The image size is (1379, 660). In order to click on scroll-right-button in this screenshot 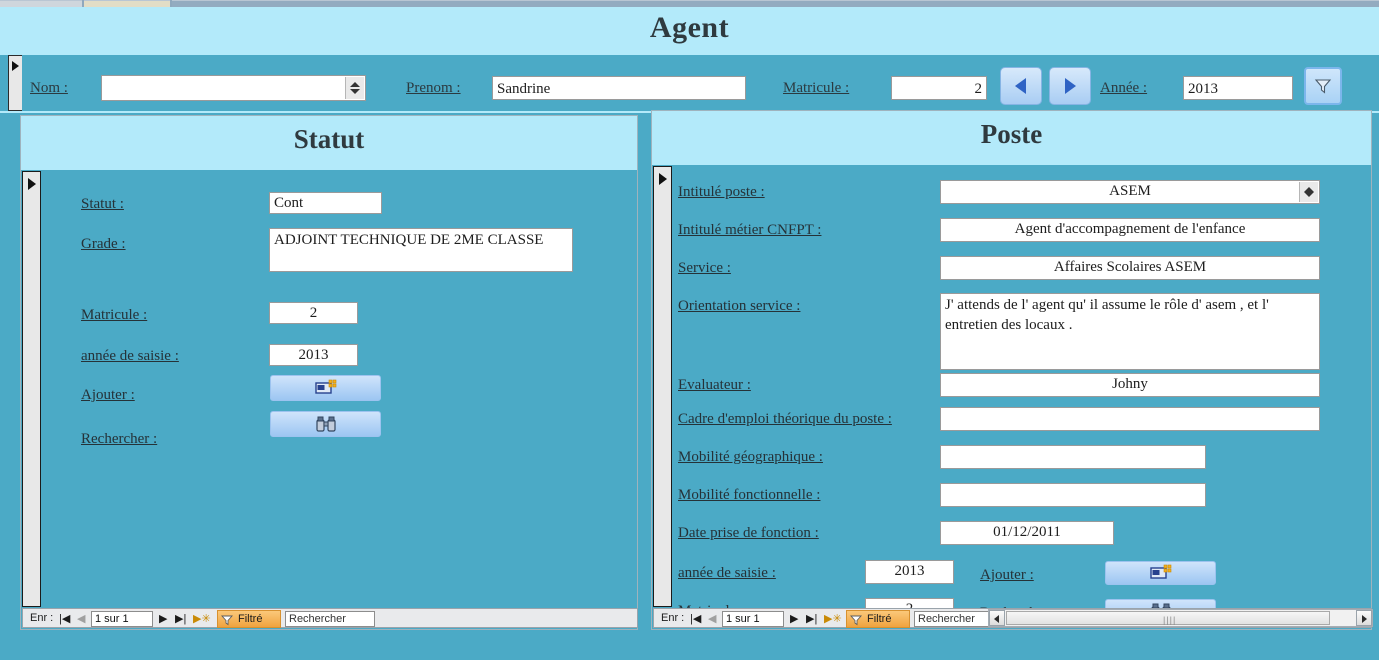, I will do `click(1364, 618)`.